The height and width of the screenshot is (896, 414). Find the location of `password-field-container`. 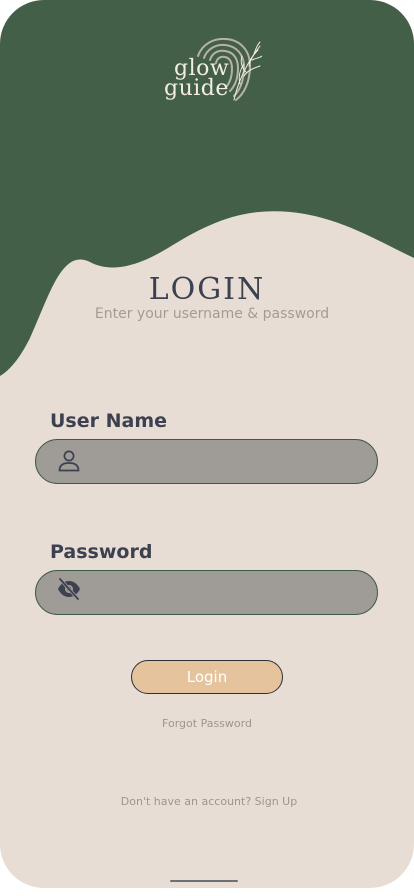

password-field-container is located at coordinates (206, 593).